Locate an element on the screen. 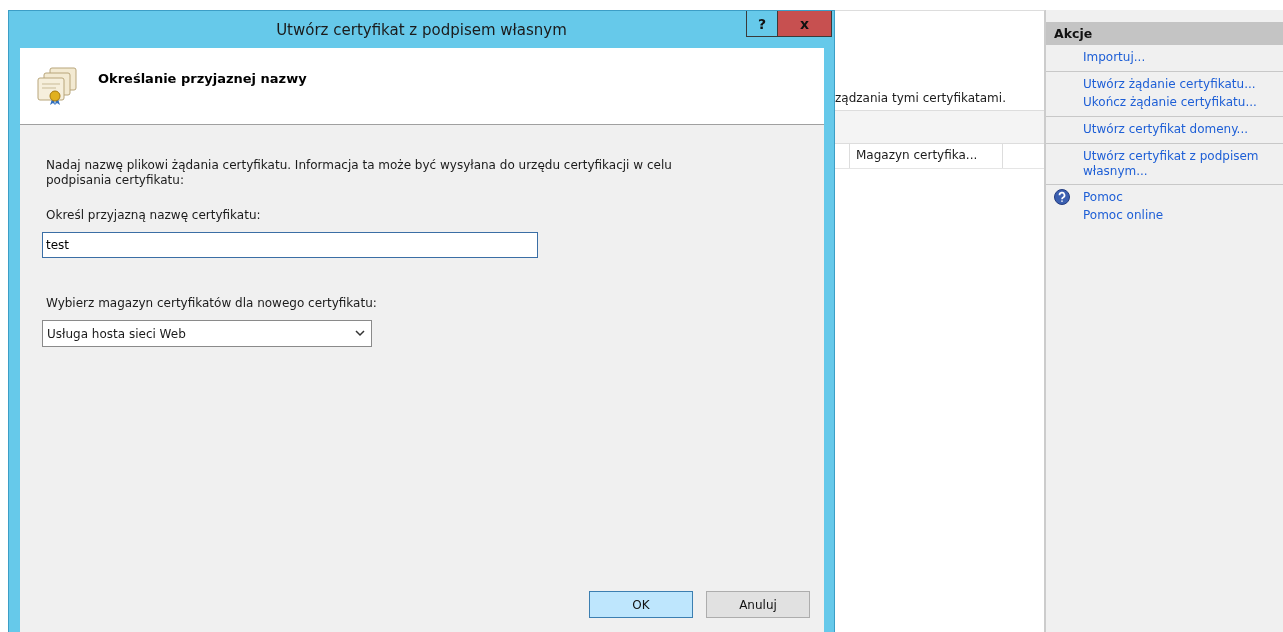 The width and height of the screenshot is (1283, 632). field-label: Określ przyjazną nazwę certyfikatu: is located at coordinates (154, 215).